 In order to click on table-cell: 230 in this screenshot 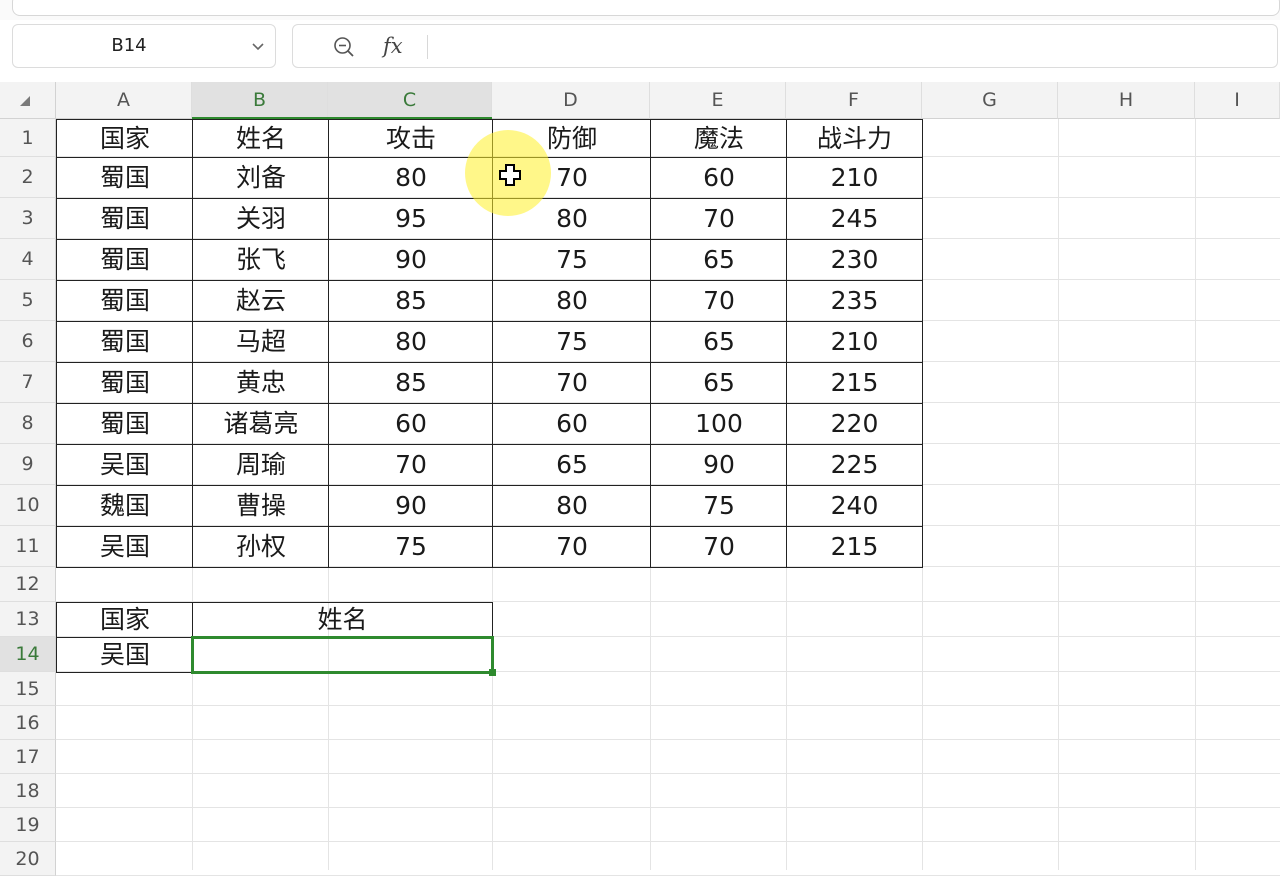, I will do `click(854, 260)`.